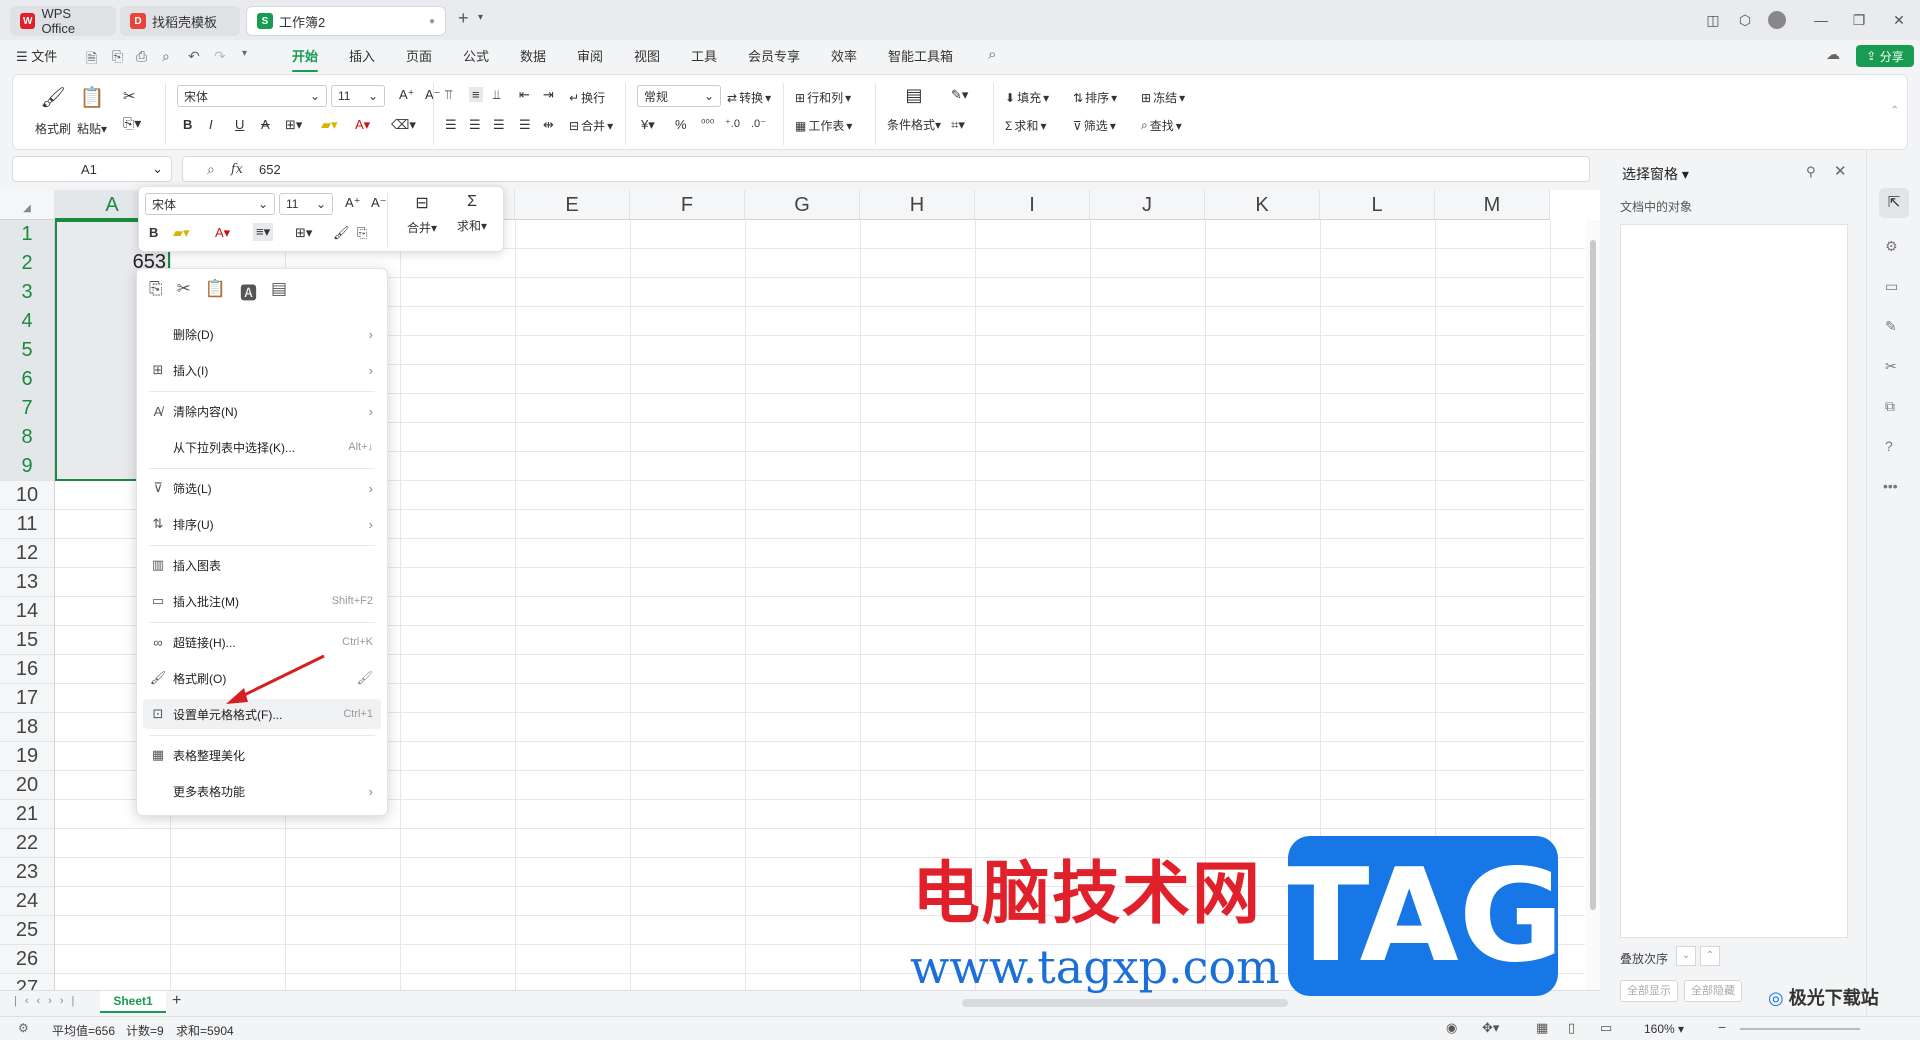 The height and width of the screenshot is (1040, 1920). I want to click on row-header: 25, so click(27, 930).